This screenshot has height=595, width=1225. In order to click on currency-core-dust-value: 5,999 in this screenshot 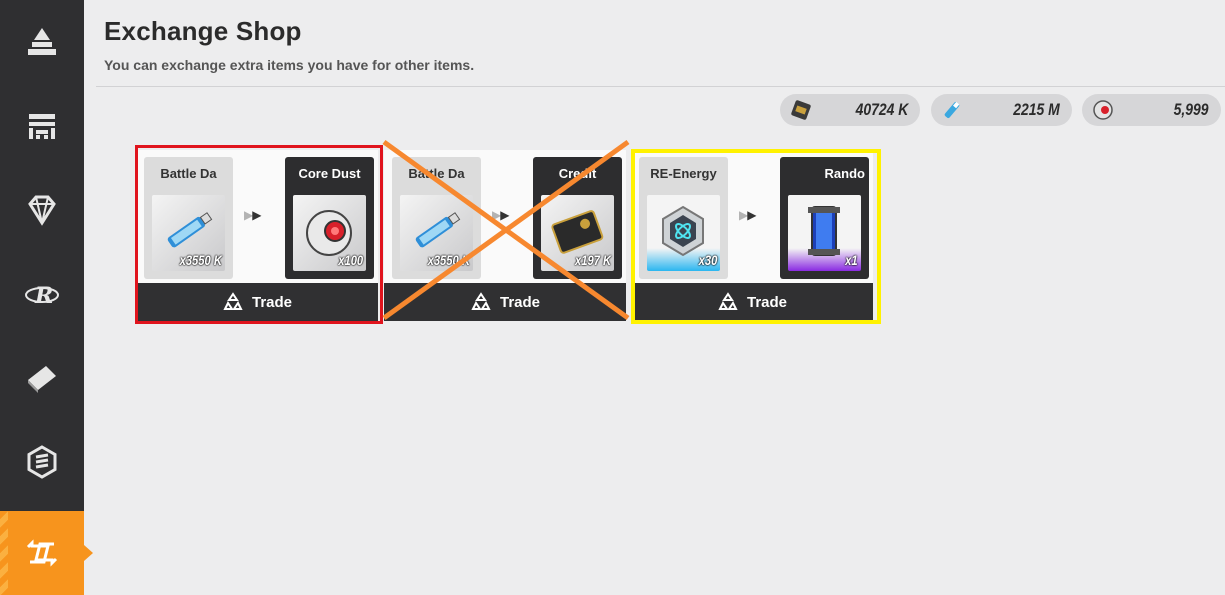, I will do `click(1191, 109)`.